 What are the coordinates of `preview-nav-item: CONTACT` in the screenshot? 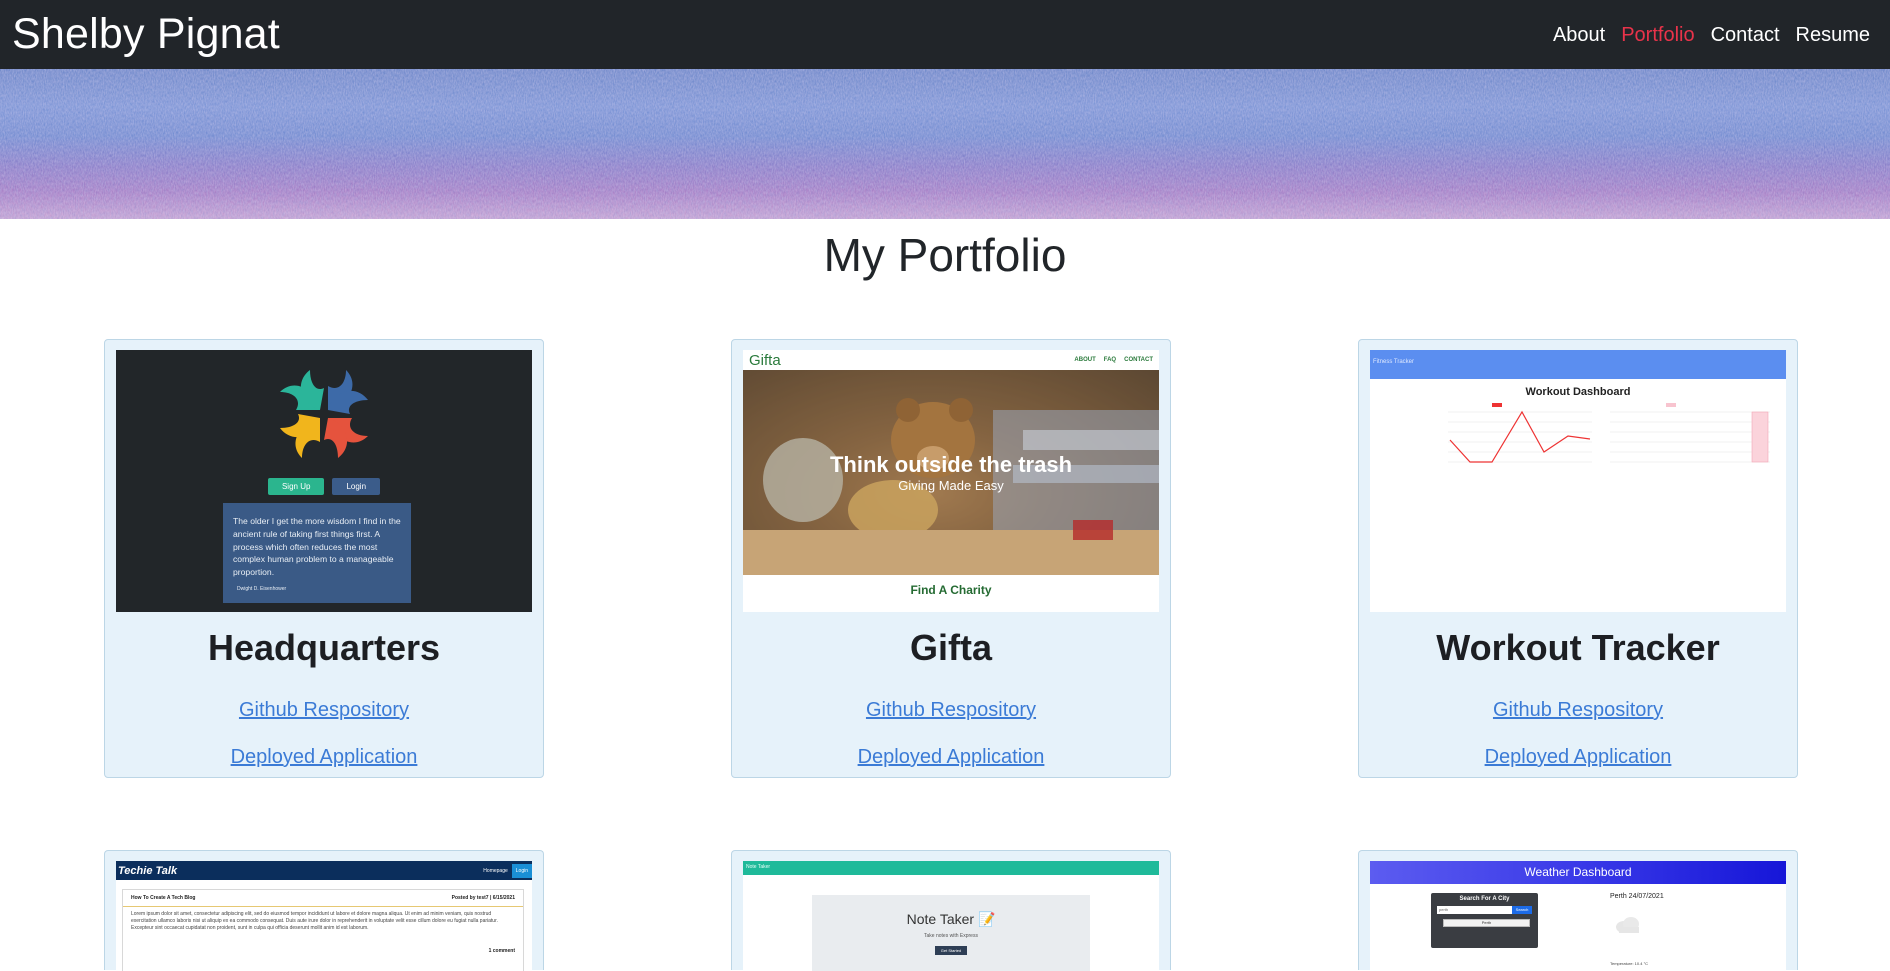 It's located at (1138, 360).